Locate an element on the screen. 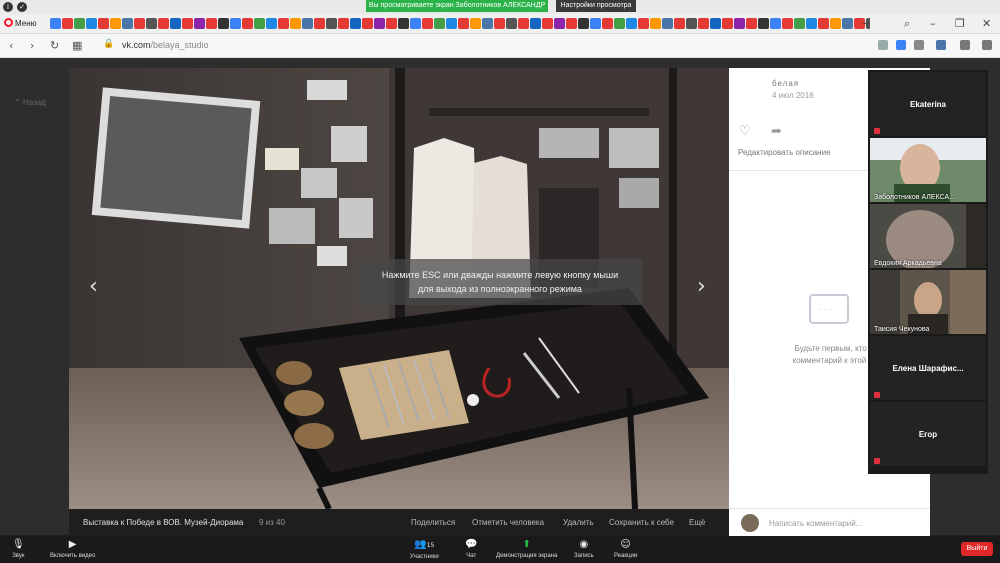  heart-icon: ♡ is located at coordinates (745, 131).